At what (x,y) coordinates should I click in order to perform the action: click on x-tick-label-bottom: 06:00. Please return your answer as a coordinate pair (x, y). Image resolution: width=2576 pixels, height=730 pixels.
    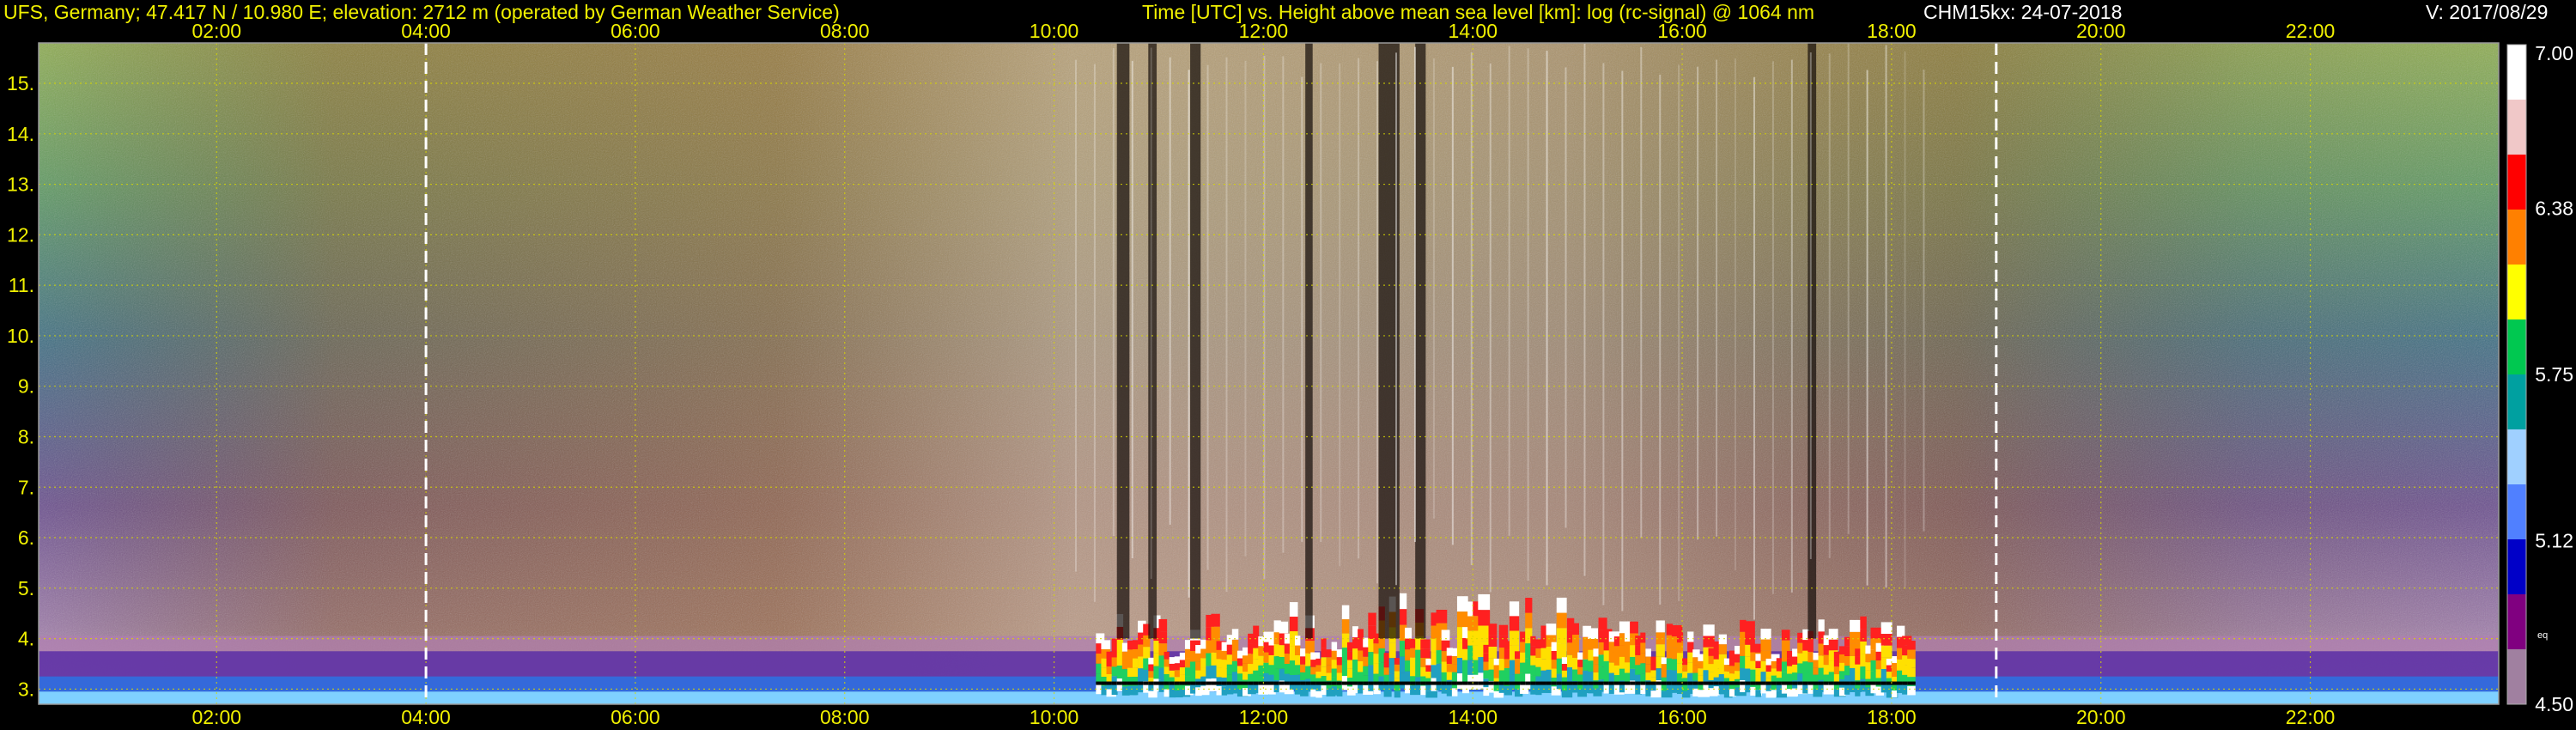
    Looking at the image, I should click on (636, 717).